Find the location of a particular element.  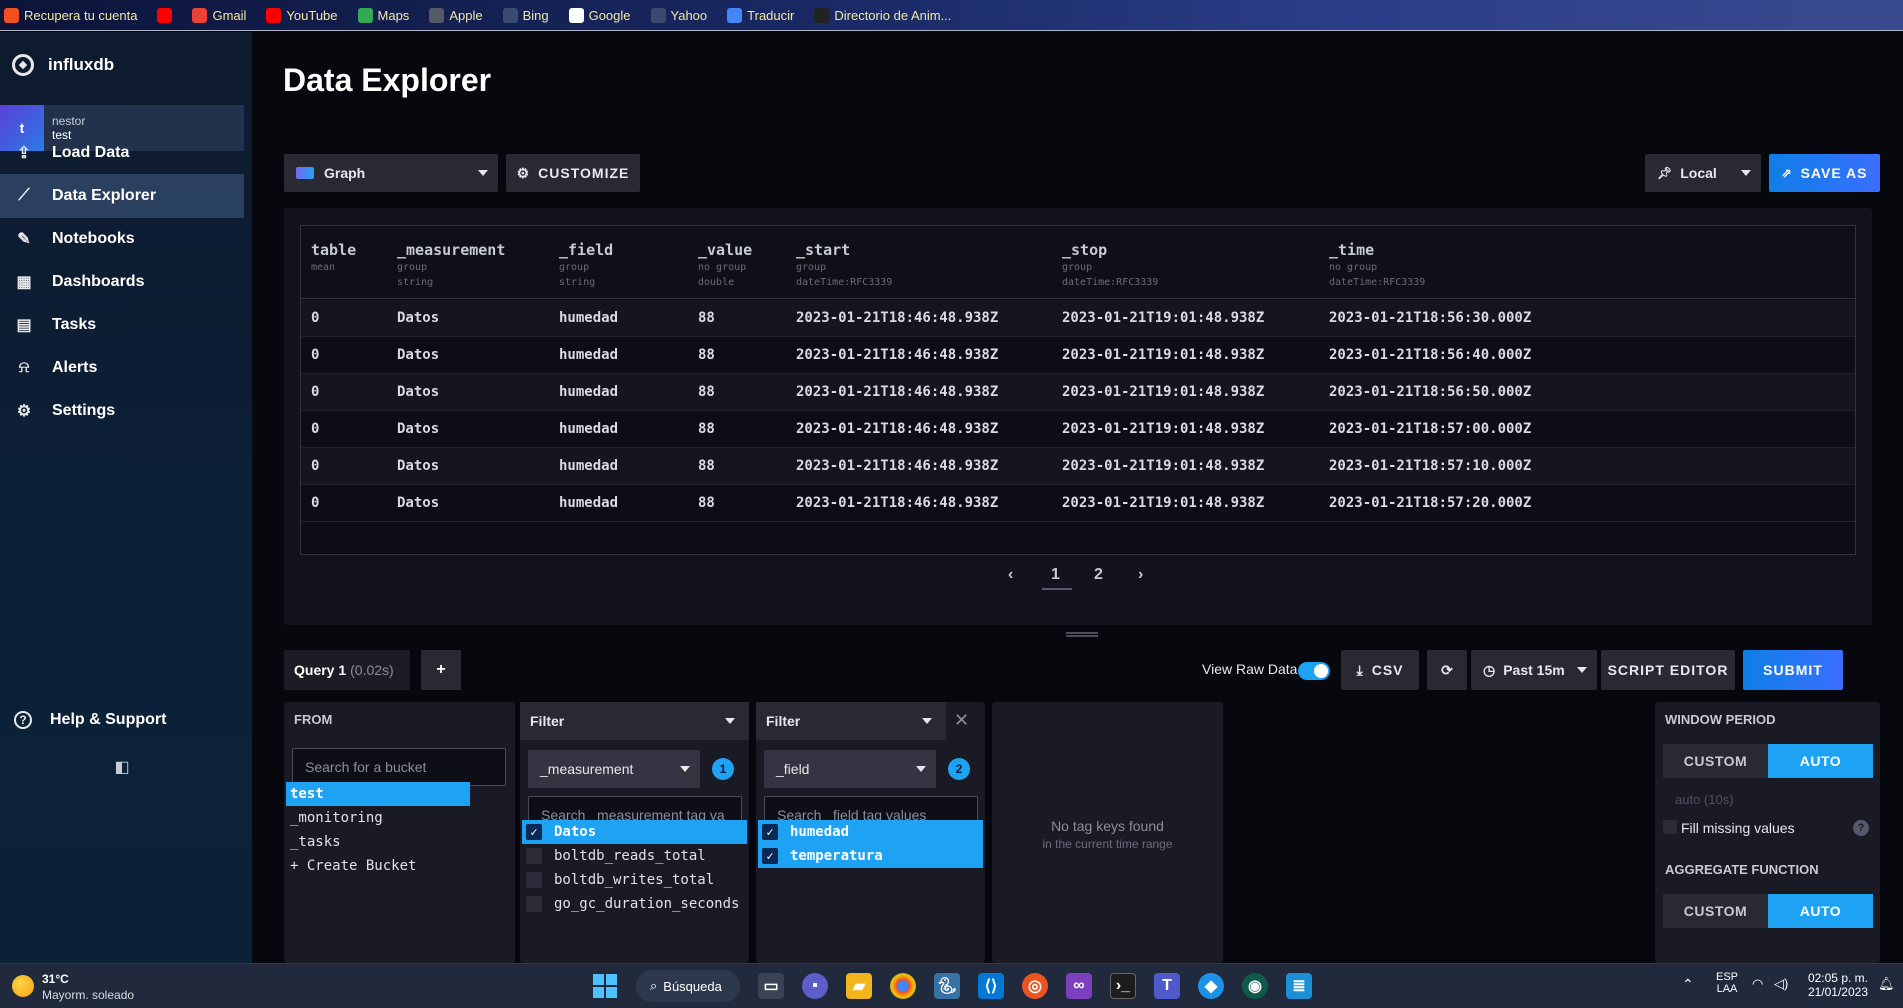

teams-icon: T is located at coordinates (1167, 986).